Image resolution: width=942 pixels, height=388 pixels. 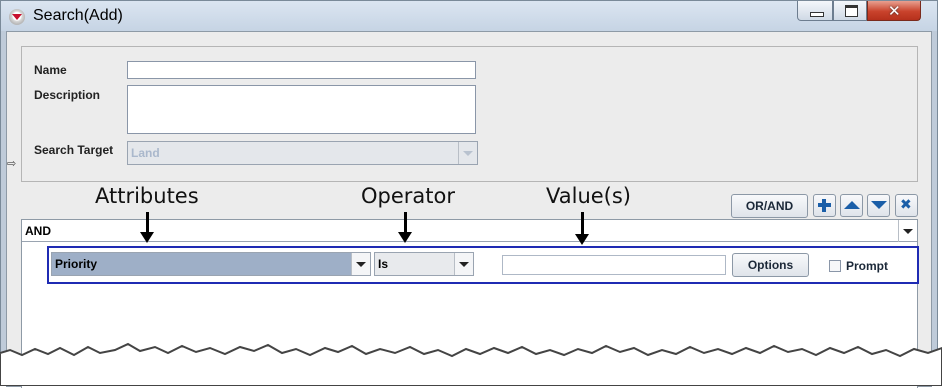 What do you see at coordinates (408, 196) in the screenshot?
I see `operator-annotation: Operator` at bounding box center [408, 196].